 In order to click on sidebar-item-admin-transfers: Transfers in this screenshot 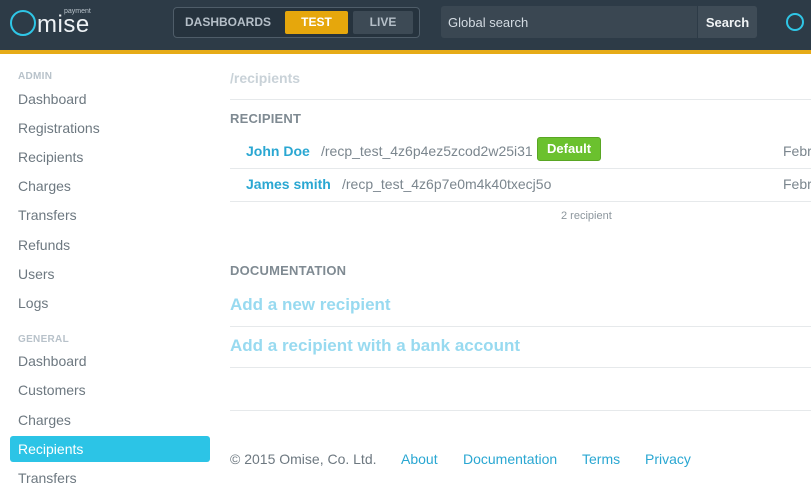, I will do `click(47, 215)`.